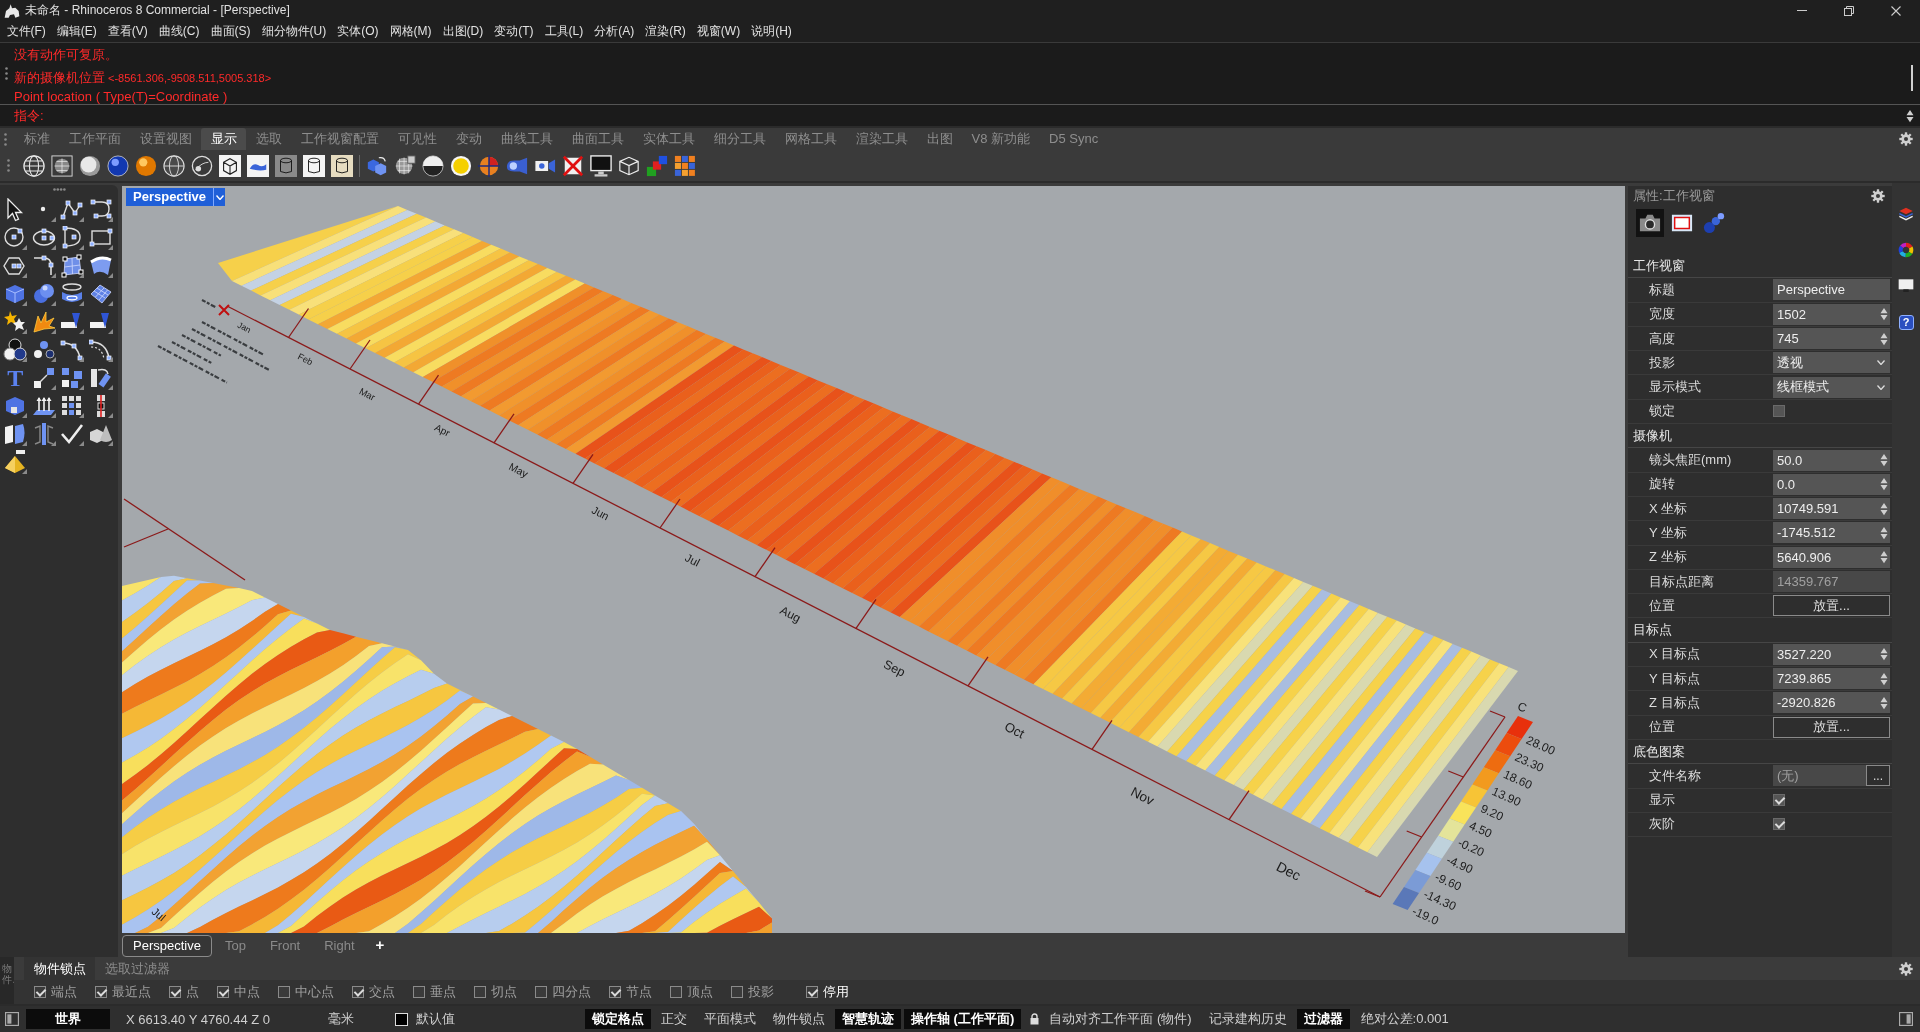  What do you see at coordinates (730, 1019) in the screenshot?
I see `status-pane: 平面模式` at bounding box center [730, 1019].